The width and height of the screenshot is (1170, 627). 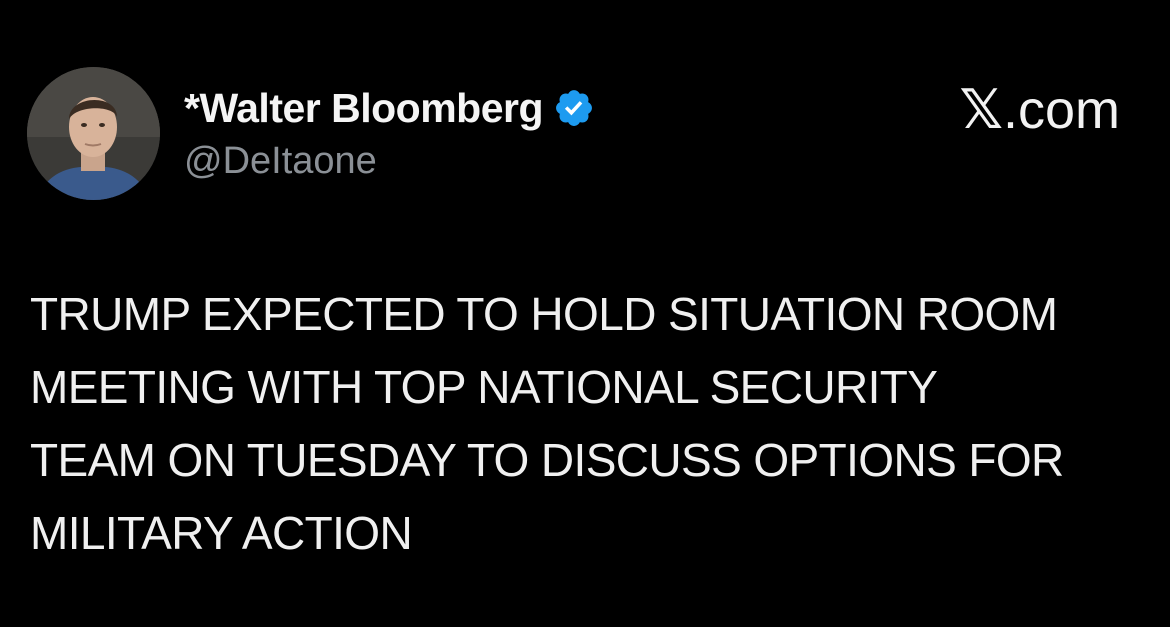 I want to click on avatar, so click(x=93, y=133).